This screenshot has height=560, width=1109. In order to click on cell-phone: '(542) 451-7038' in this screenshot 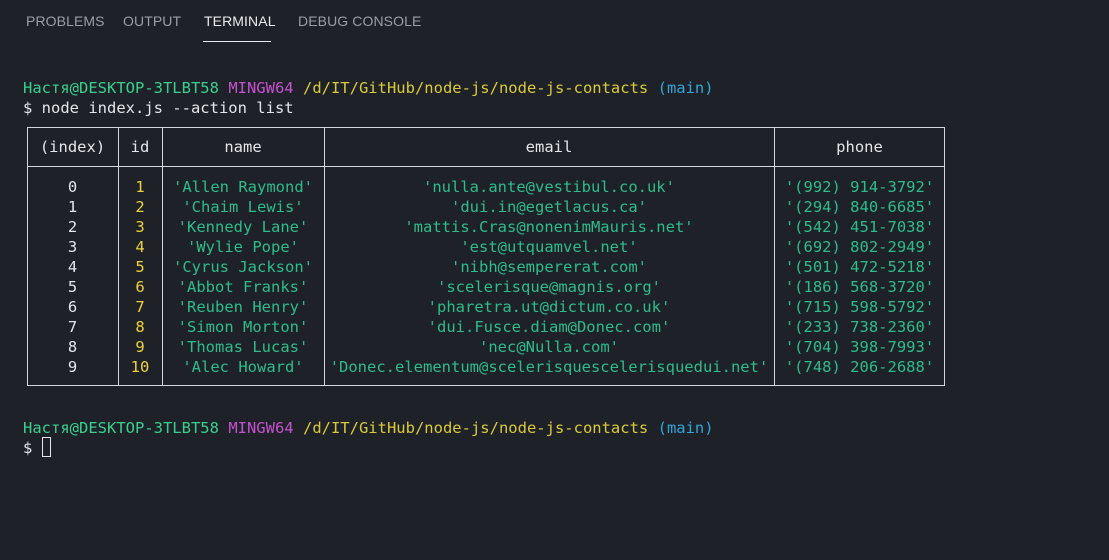, I will do `click(859, 227)`.